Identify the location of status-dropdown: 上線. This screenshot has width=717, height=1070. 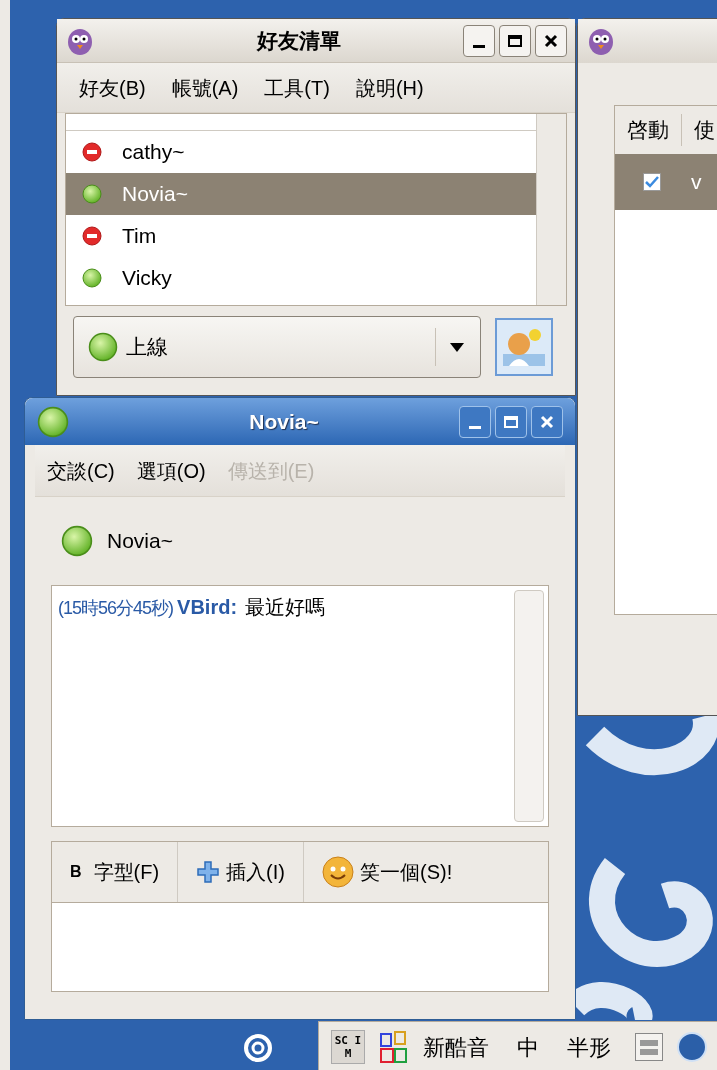
(277, 347).